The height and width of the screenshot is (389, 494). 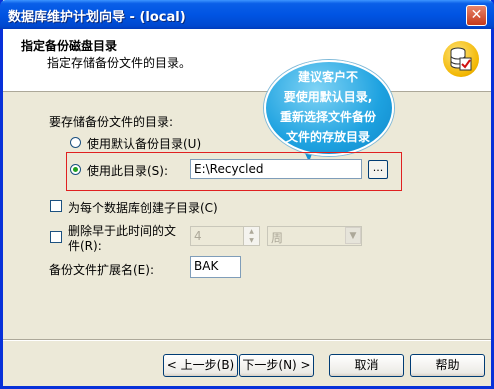 What do you see at coordinates (127, 170) in the screenshot?
I see `radio-custom-directory-label: 使用此目录(S):` at bounding box center [127, 170].